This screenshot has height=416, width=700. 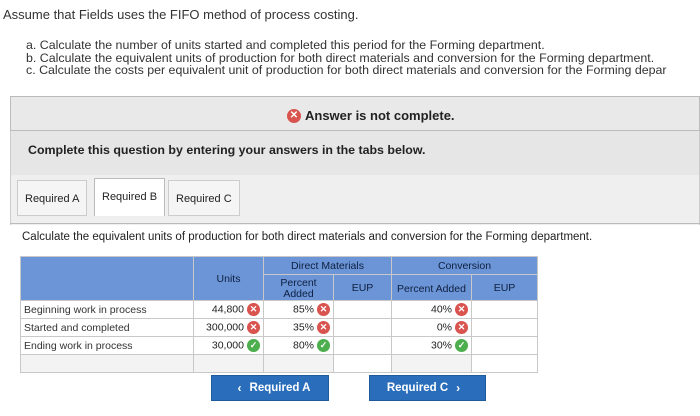 What do you see at coordinates (294, 115) in the screenshot?
I see `x-circle-icon: ✕` at bounding box center [294, 115].